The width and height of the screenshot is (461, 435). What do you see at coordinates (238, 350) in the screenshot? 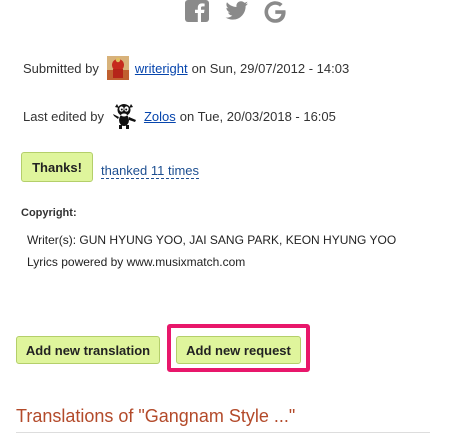
I see `add-request-button: Add new request` at bounding box center [238, 350].